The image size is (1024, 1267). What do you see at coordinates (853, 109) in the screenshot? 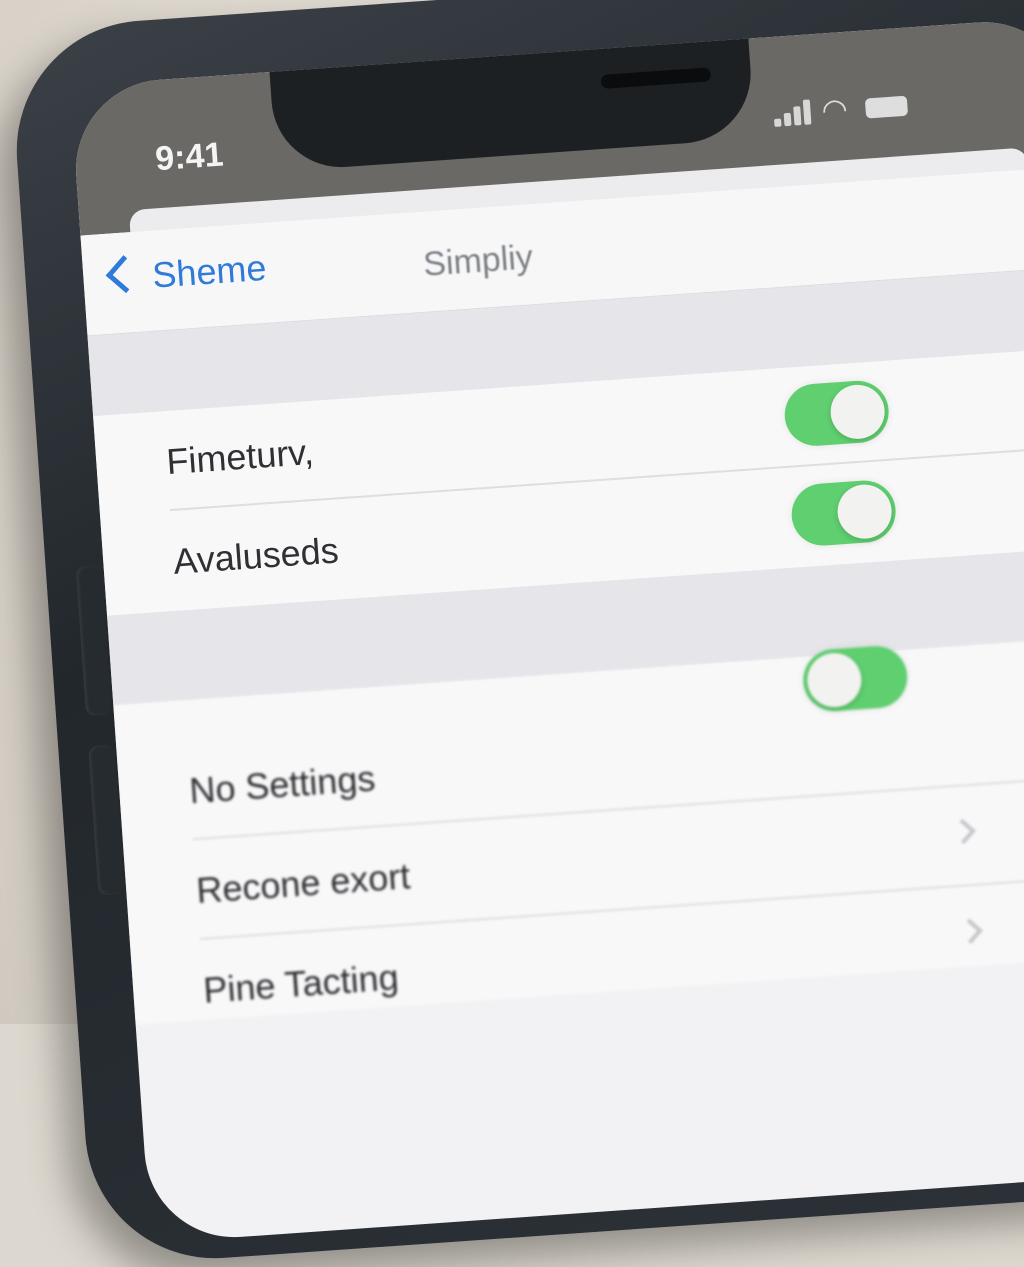
I see `status-icons: ◠` at bounding box center [853, 109].